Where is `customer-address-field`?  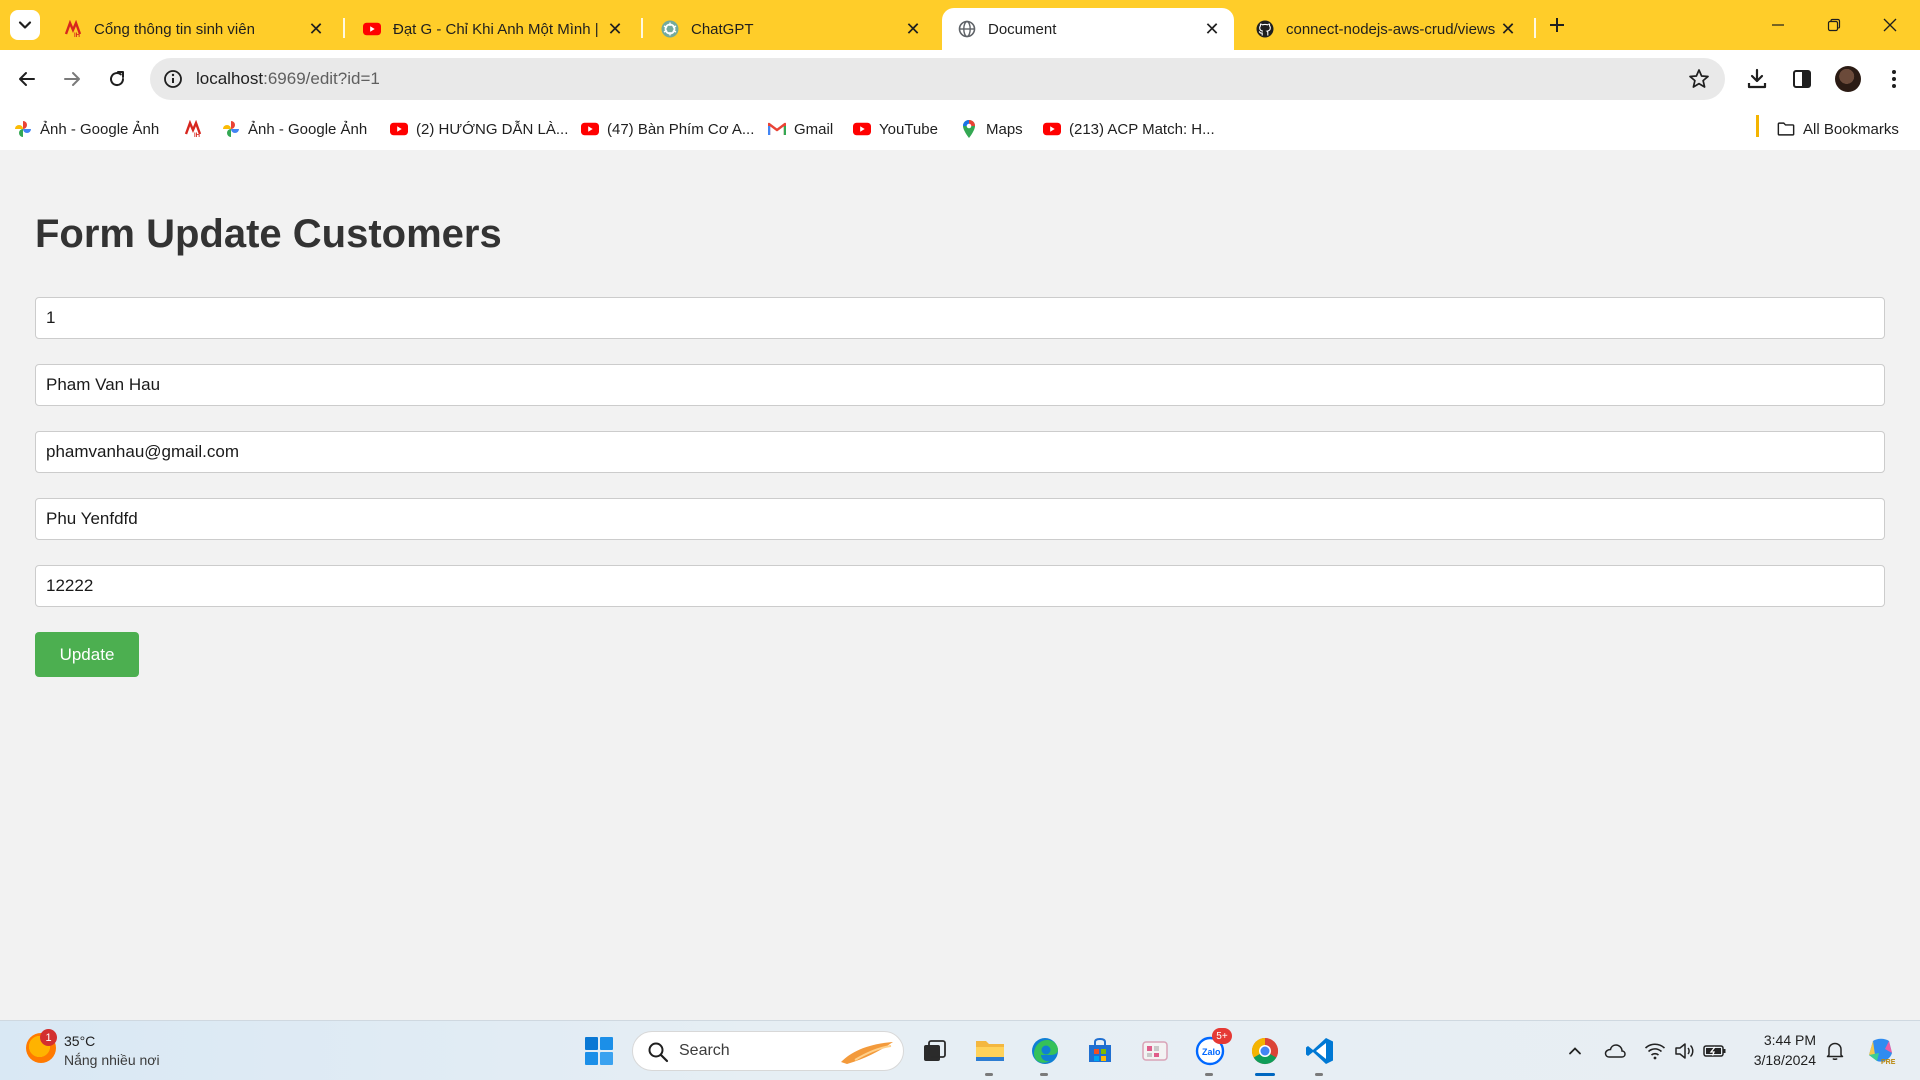
customer-address-field is located at coordinates (960, 519).